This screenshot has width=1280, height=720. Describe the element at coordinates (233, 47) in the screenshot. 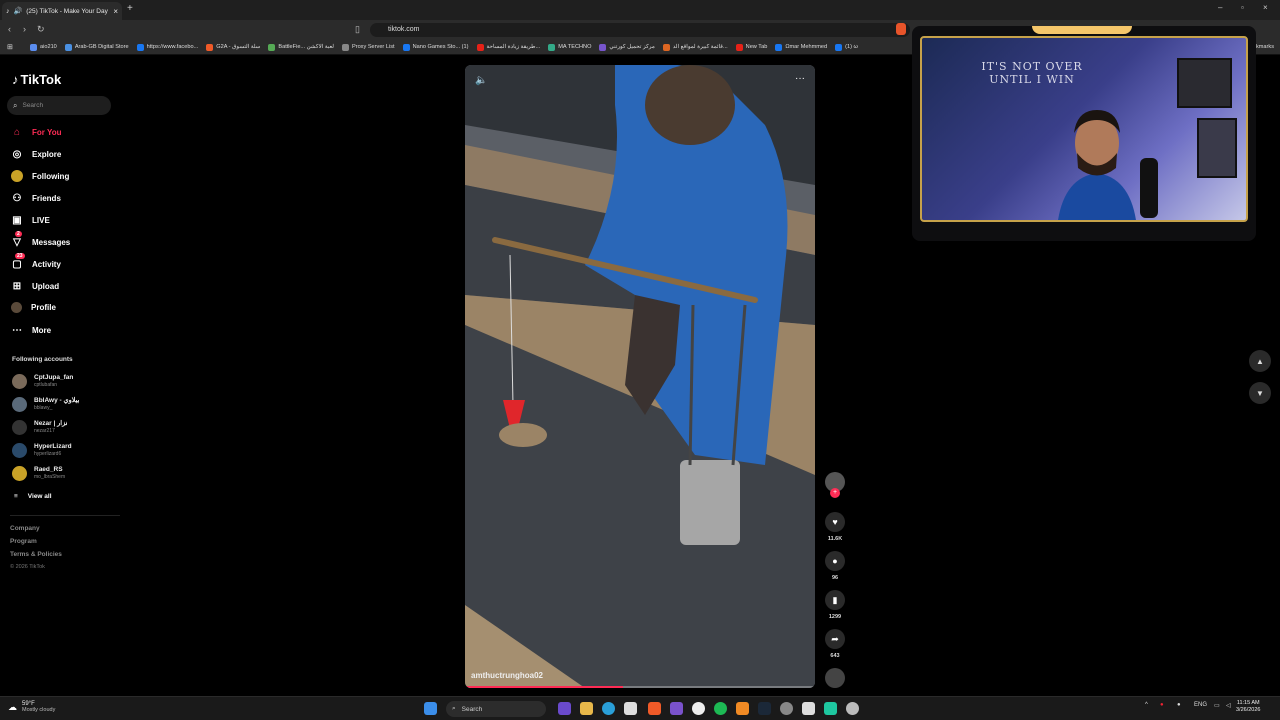

I see `bookmark-item: G2A - سلة التسوق` at that location.